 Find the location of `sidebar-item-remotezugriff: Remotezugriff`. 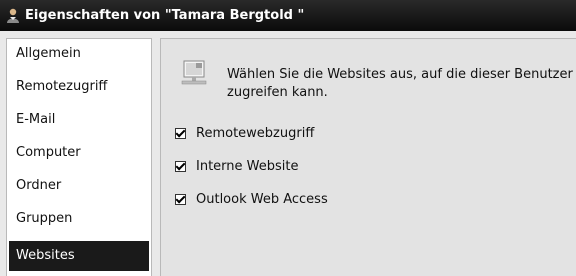

sidebar-item-remotezugriff: Remotezugriff is located at coordinates (79, 88).